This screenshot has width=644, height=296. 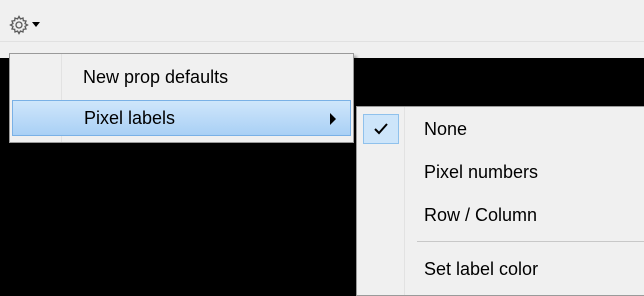 I want to click on submenu-arrow-icon, so click(x=333, y=119).